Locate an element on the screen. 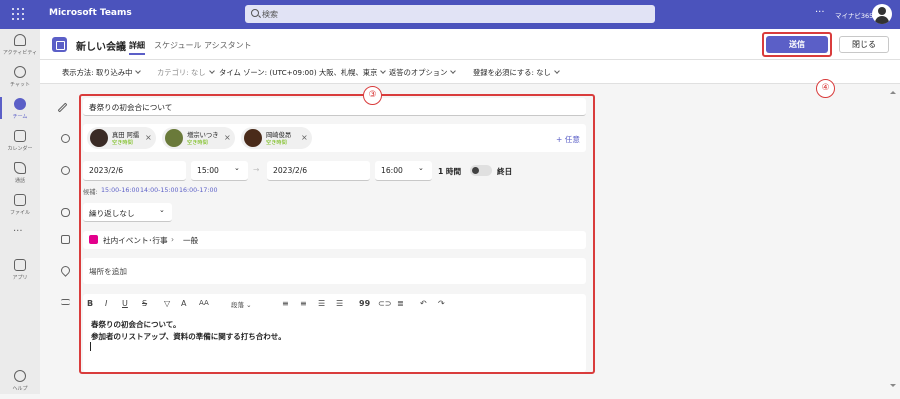  file-icon is located at coordinates (20, 200).